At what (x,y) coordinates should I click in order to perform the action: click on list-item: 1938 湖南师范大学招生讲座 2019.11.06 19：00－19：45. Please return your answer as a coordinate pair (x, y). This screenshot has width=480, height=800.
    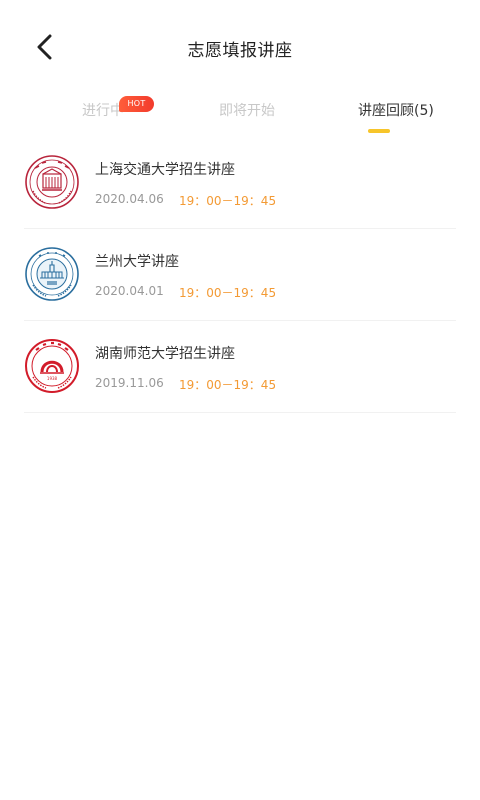
    Looking at the image, I should click on (240, 367).